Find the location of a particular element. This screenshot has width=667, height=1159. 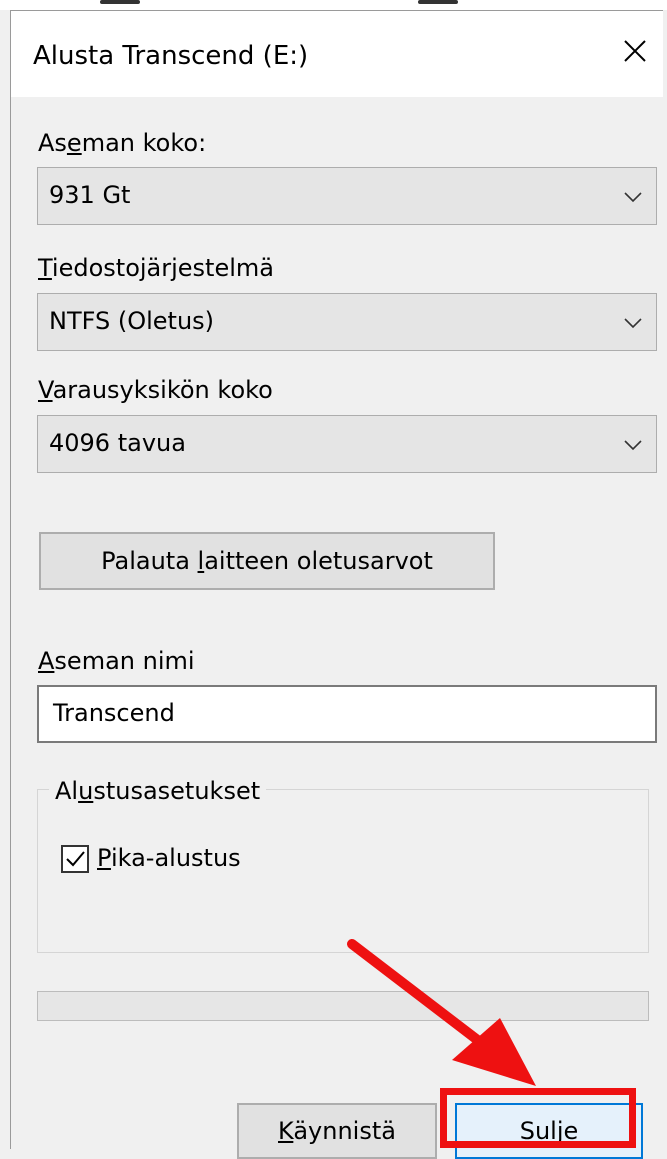

format-options-title: Alustusasetukset is located at coordinates (158, 791).